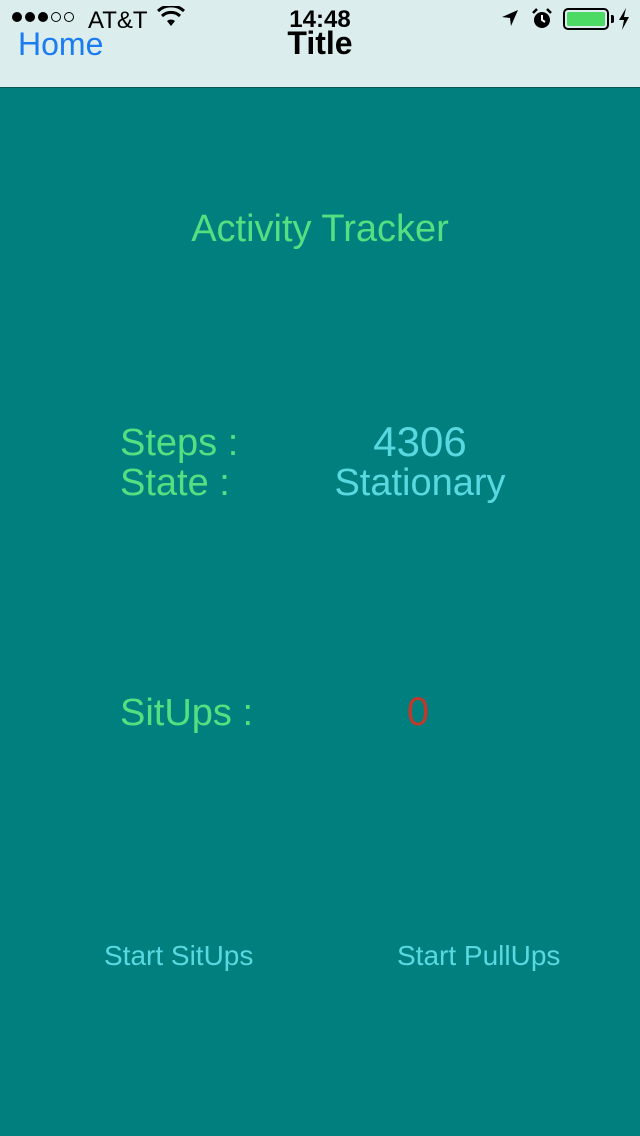 The height and width of the screenshot is (1136, 640). I want to click on navigation-bar: AT&T 14:48 Home Title, so click(320, 44).